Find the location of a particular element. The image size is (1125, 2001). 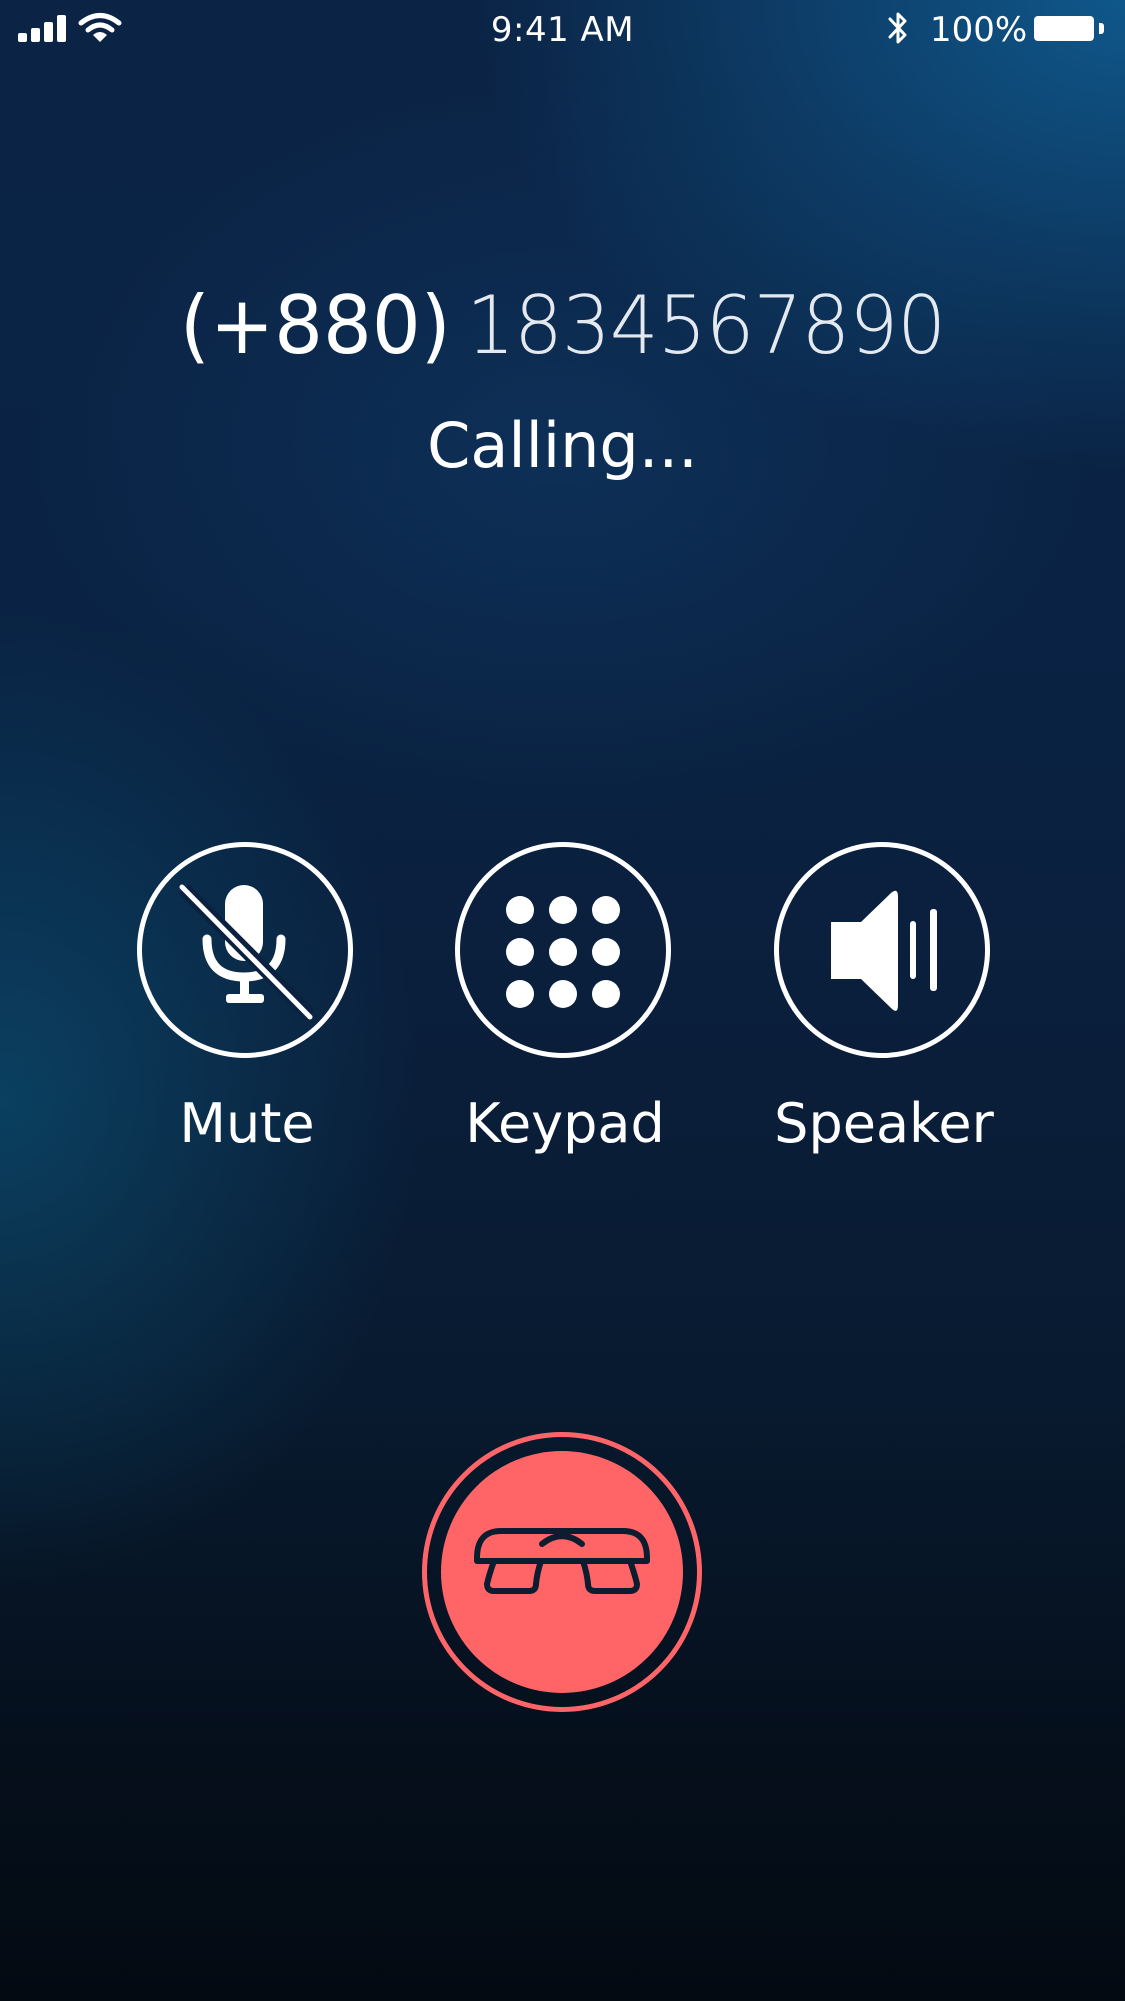

battery-icon is located at coordinates (1064, 28).